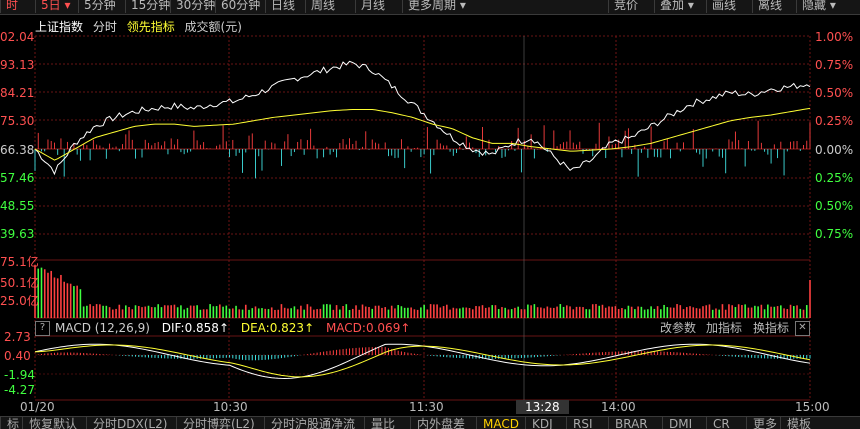 This screenshot has width=860, height=429. I want to click on period-tab: 5分钟, so click(101, 6).